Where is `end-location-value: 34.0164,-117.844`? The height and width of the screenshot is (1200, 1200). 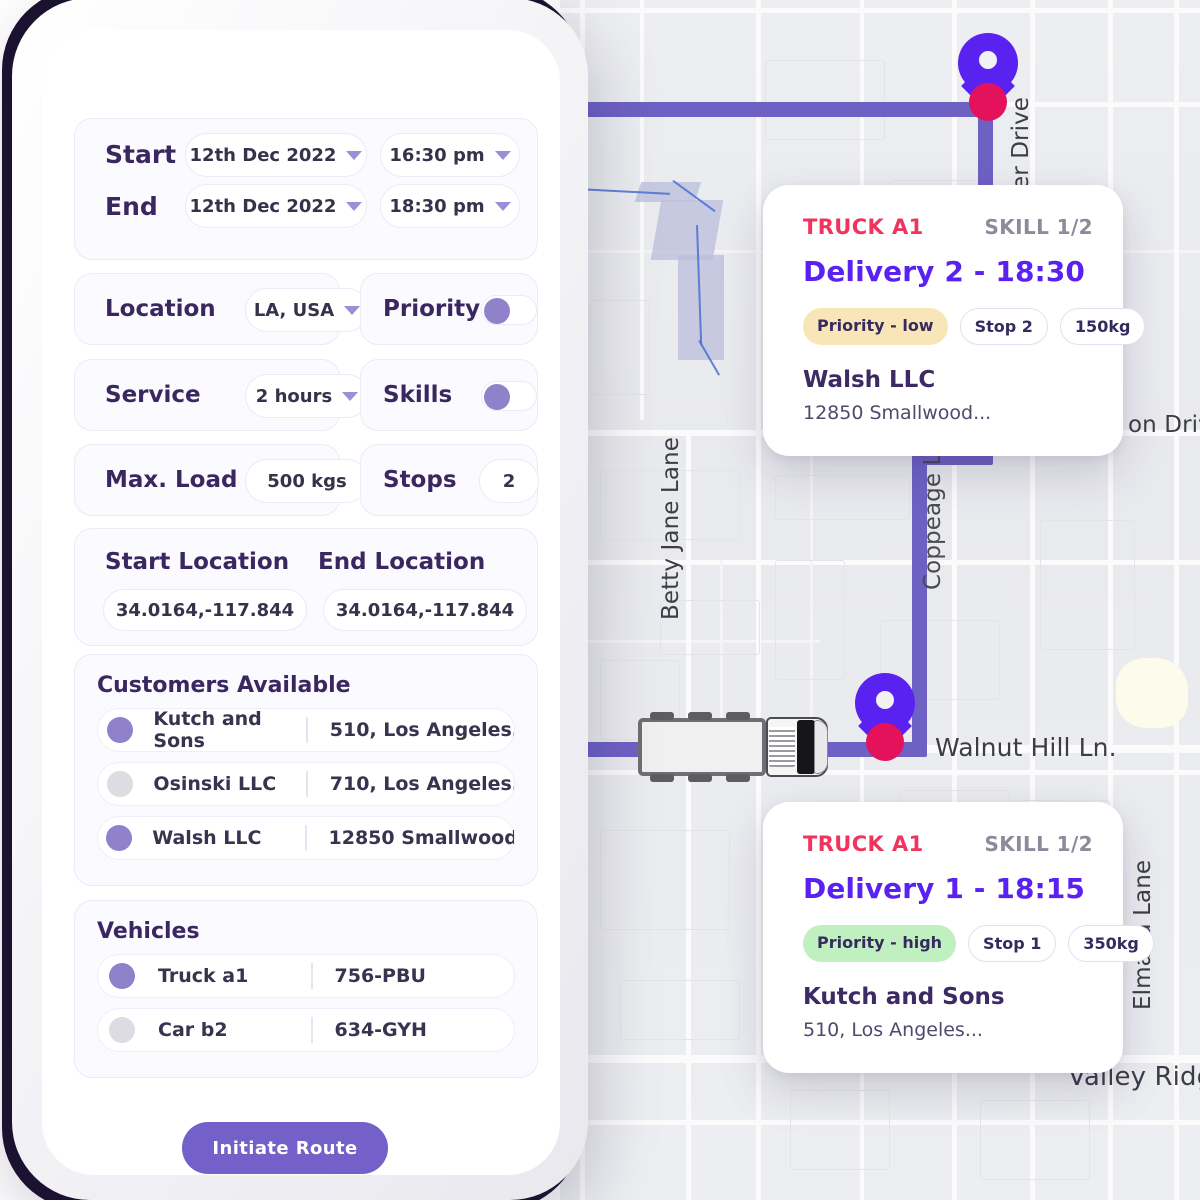 end-location-value: 34.0164,-117.844 is located at coordinates (425, 610).